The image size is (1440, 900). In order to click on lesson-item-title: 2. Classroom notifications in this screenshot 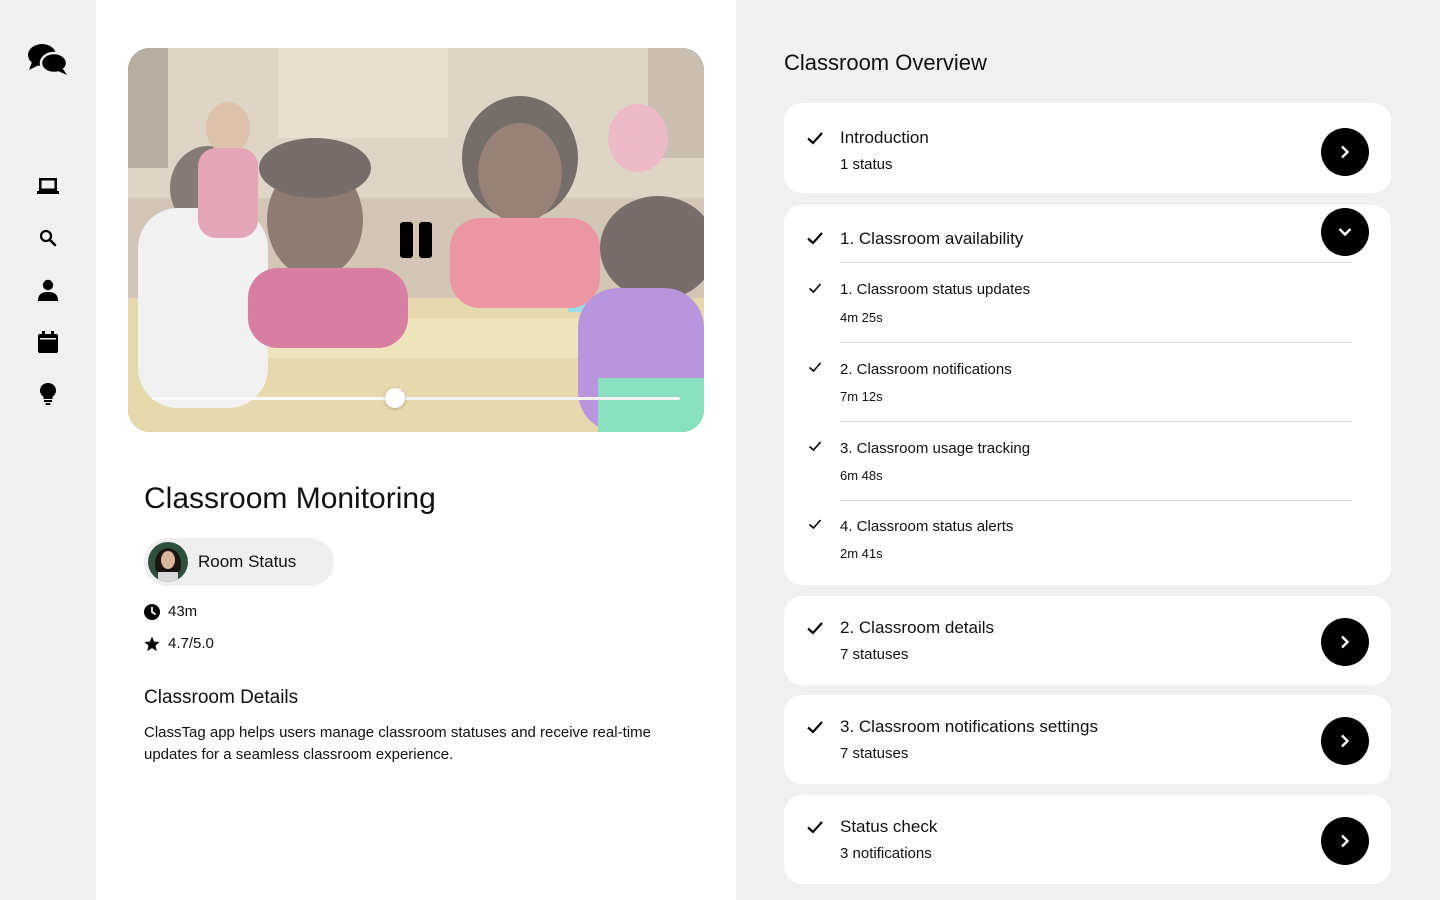, I will do `click(926, 369)`.